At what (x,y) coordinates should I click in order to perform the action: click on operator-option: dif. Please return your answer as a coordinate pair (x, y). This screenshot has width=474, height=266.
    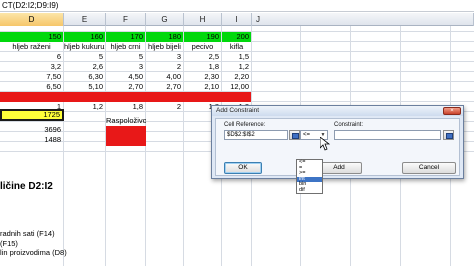
    Looking at the image, I should click on (309, 190).